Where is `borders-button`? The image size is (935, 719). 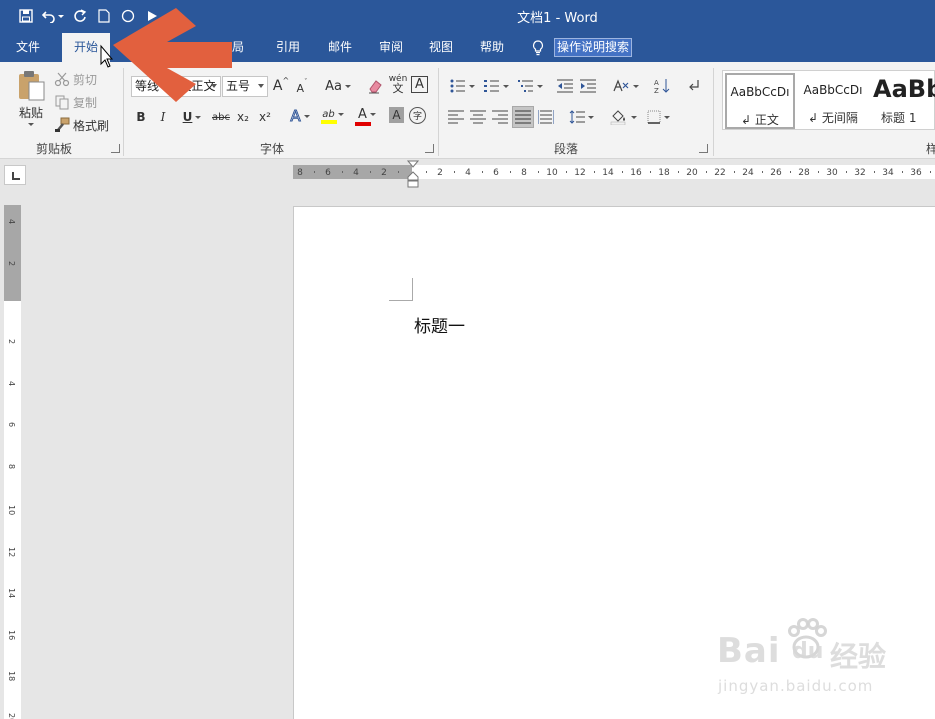
borders-button is located at coordinates (658, 117).